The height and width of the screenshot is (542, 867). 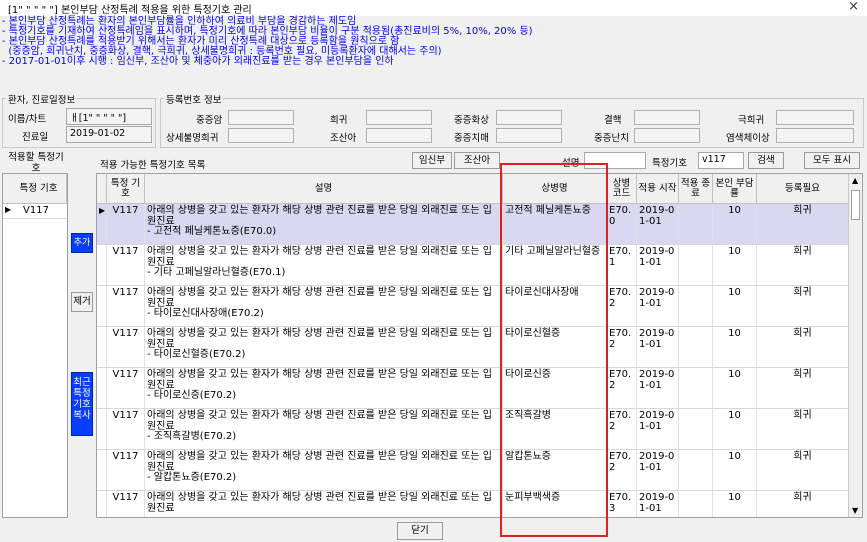 What do you see at coordinates (853, 7) in the screenshot?
I see `close-icon: ×` at bounding box center [853, 7].